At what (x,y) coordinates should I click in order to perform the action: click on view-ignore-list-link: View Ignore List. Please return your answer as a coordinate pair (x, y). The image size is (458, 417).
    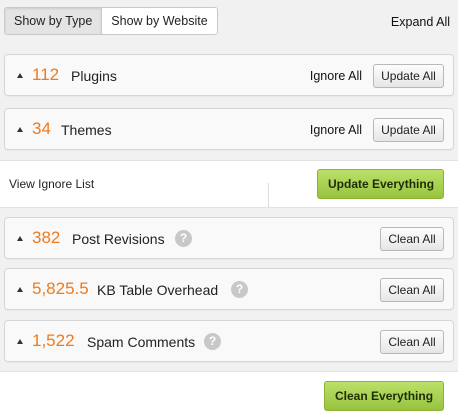
    Looking at the image, I should click on (51, 184).